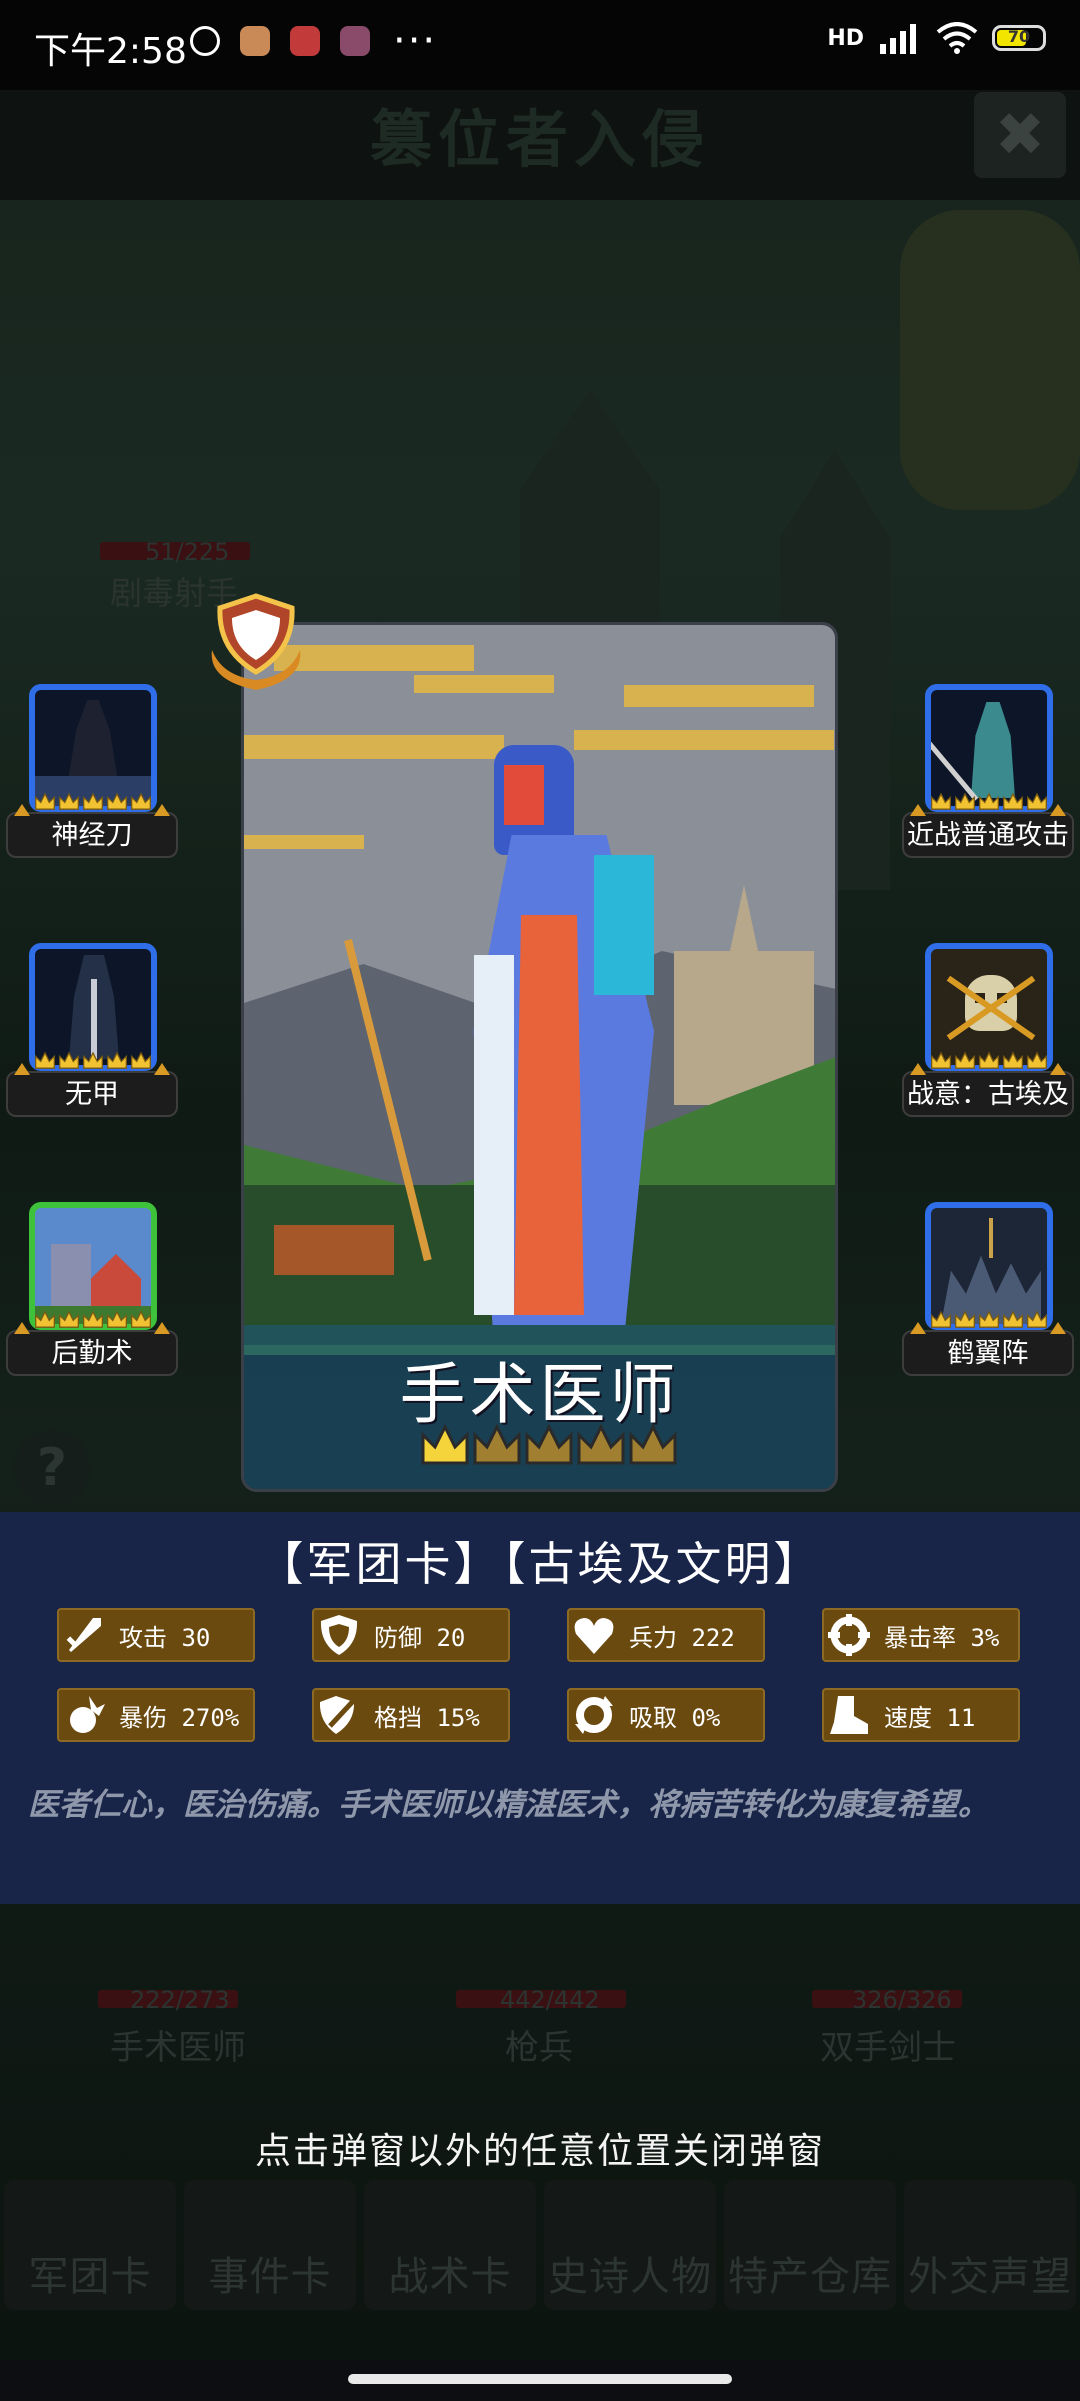 This screenshot has width=1080, height=2401. Describe the element at coordinates (682, 1637) in the screenshot. I see `stat-value: 兵力 222` at that location.